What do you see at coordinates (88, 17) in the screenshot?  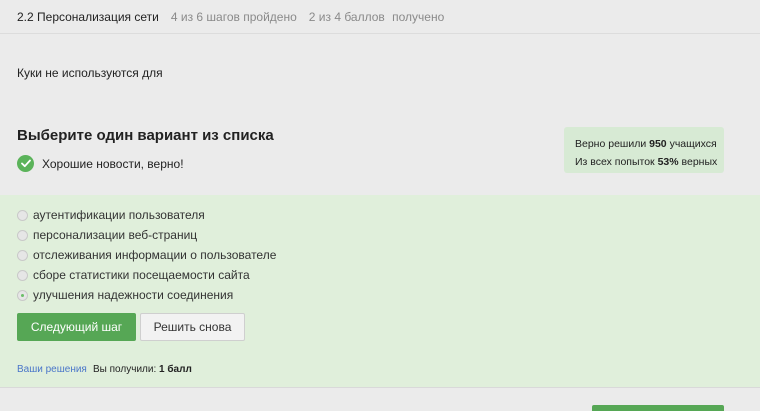 I see `lesson-title: 2.2 Персонализация сети` at bounding box center [88, 17].